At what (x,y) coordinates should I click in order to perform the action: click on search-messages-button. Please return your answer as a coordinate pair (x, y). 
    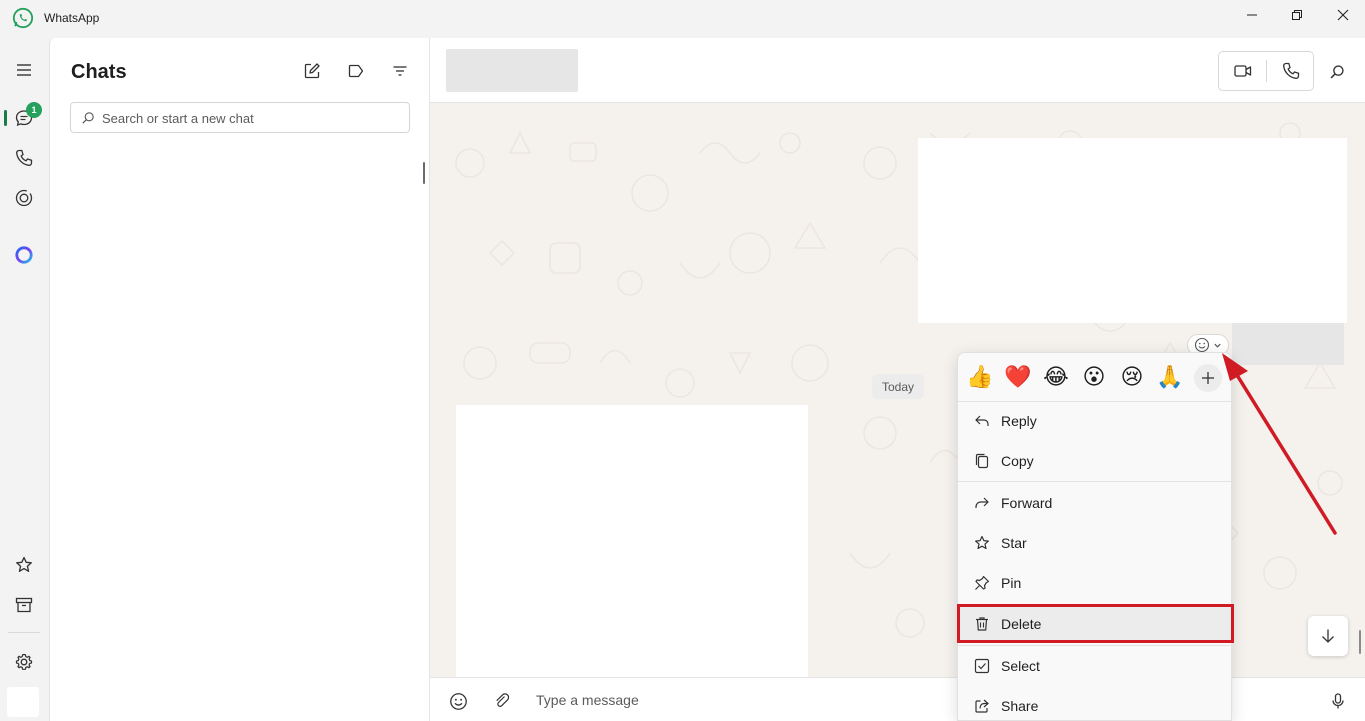
    Looking at the image, I should click on (1337, 72).